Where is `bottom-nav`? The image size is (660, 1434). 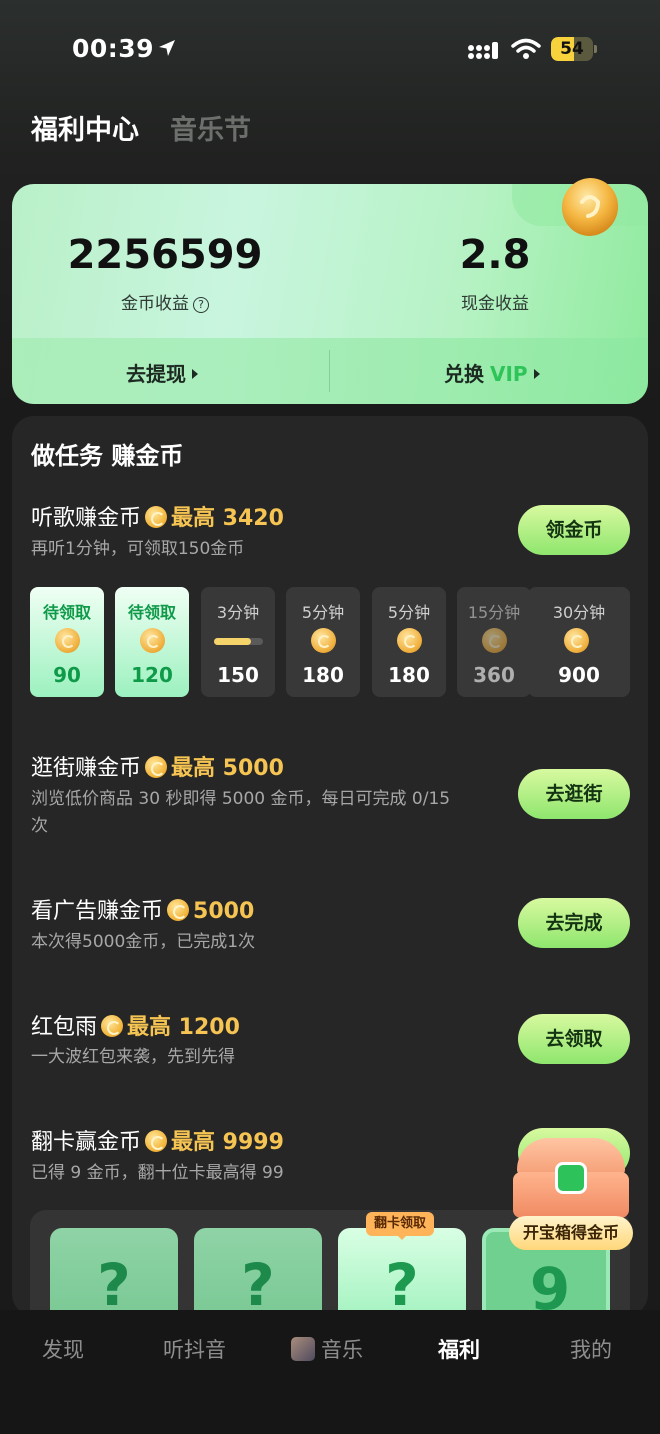
bottom-nav is located at coordinates (330, 1372).